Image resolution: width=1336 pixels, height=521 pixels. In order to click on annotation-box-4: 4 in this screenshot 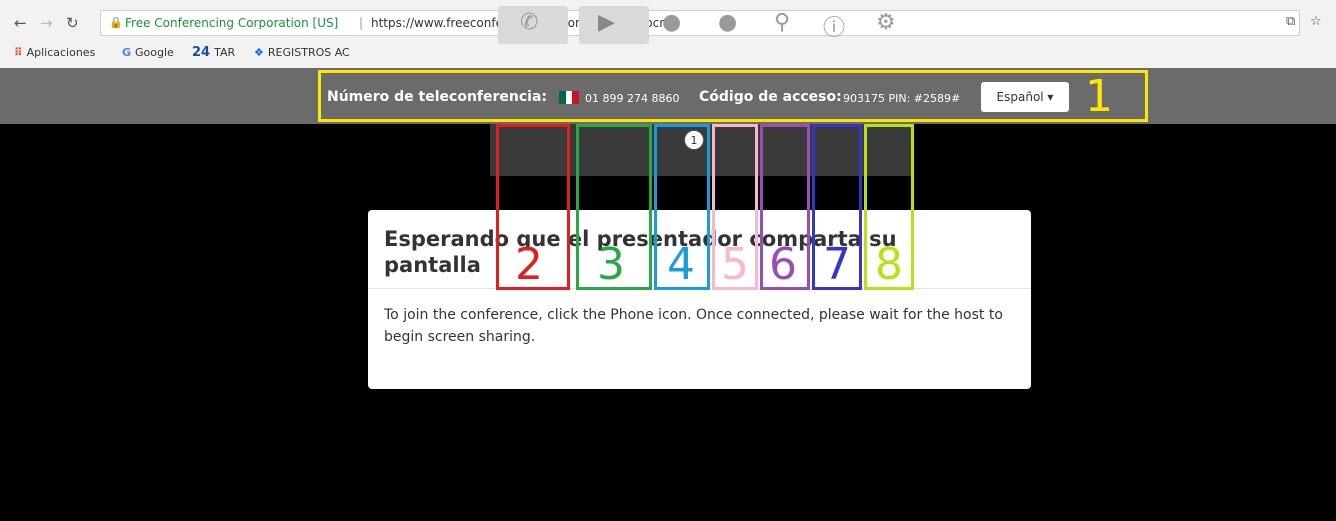, I will do `click(682, 207)`.